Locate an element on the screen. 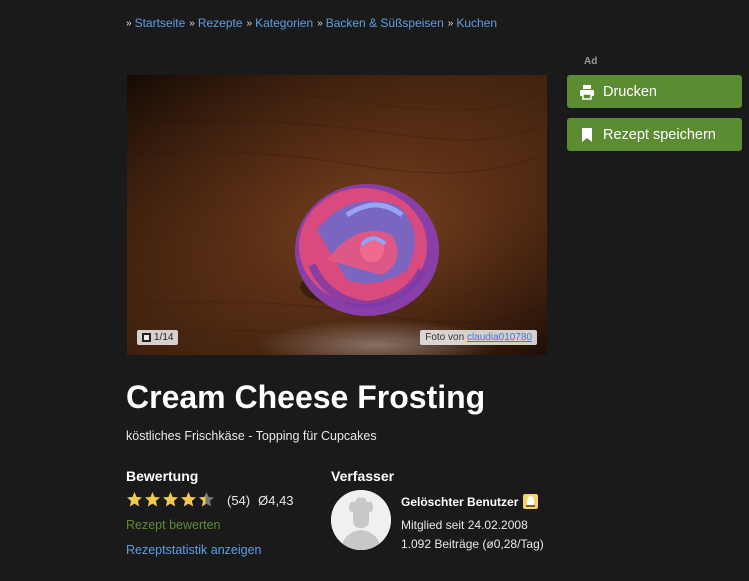 This screenshot has width=749, height=581. rating-average: Ø4,43 is located at coordinates (276, 500).